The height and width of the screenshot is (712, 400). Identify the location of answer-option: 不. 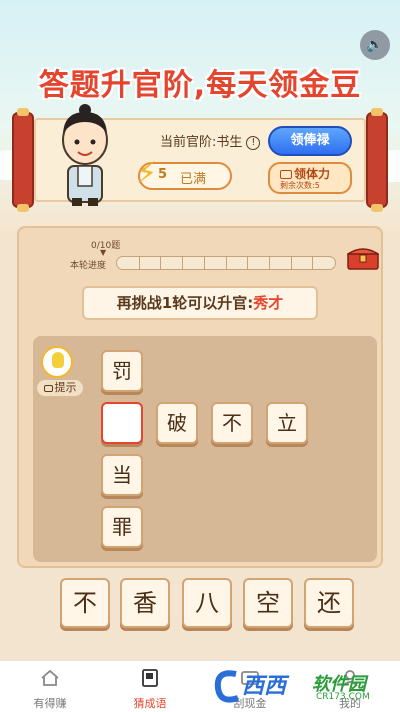
(85, 603).